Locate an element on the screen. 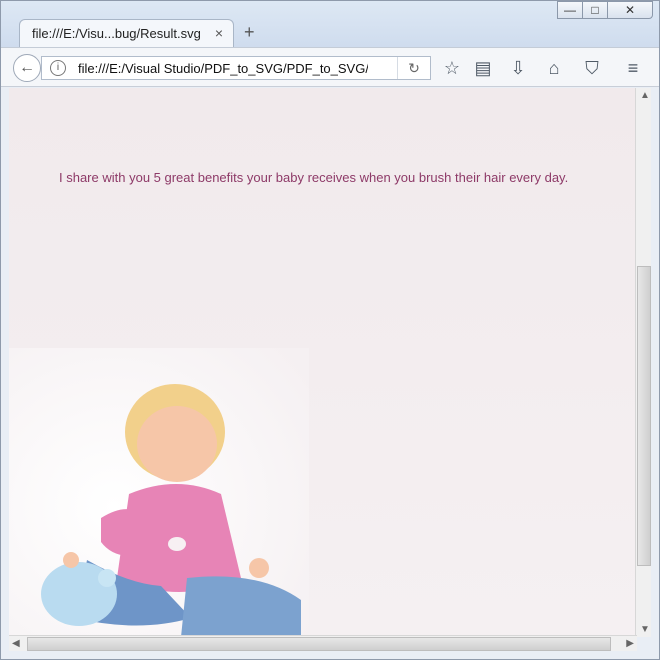 The width and height of the screenshot is (660, 660). horizontal-scroll-thumb is located at coordinates (319, 644).